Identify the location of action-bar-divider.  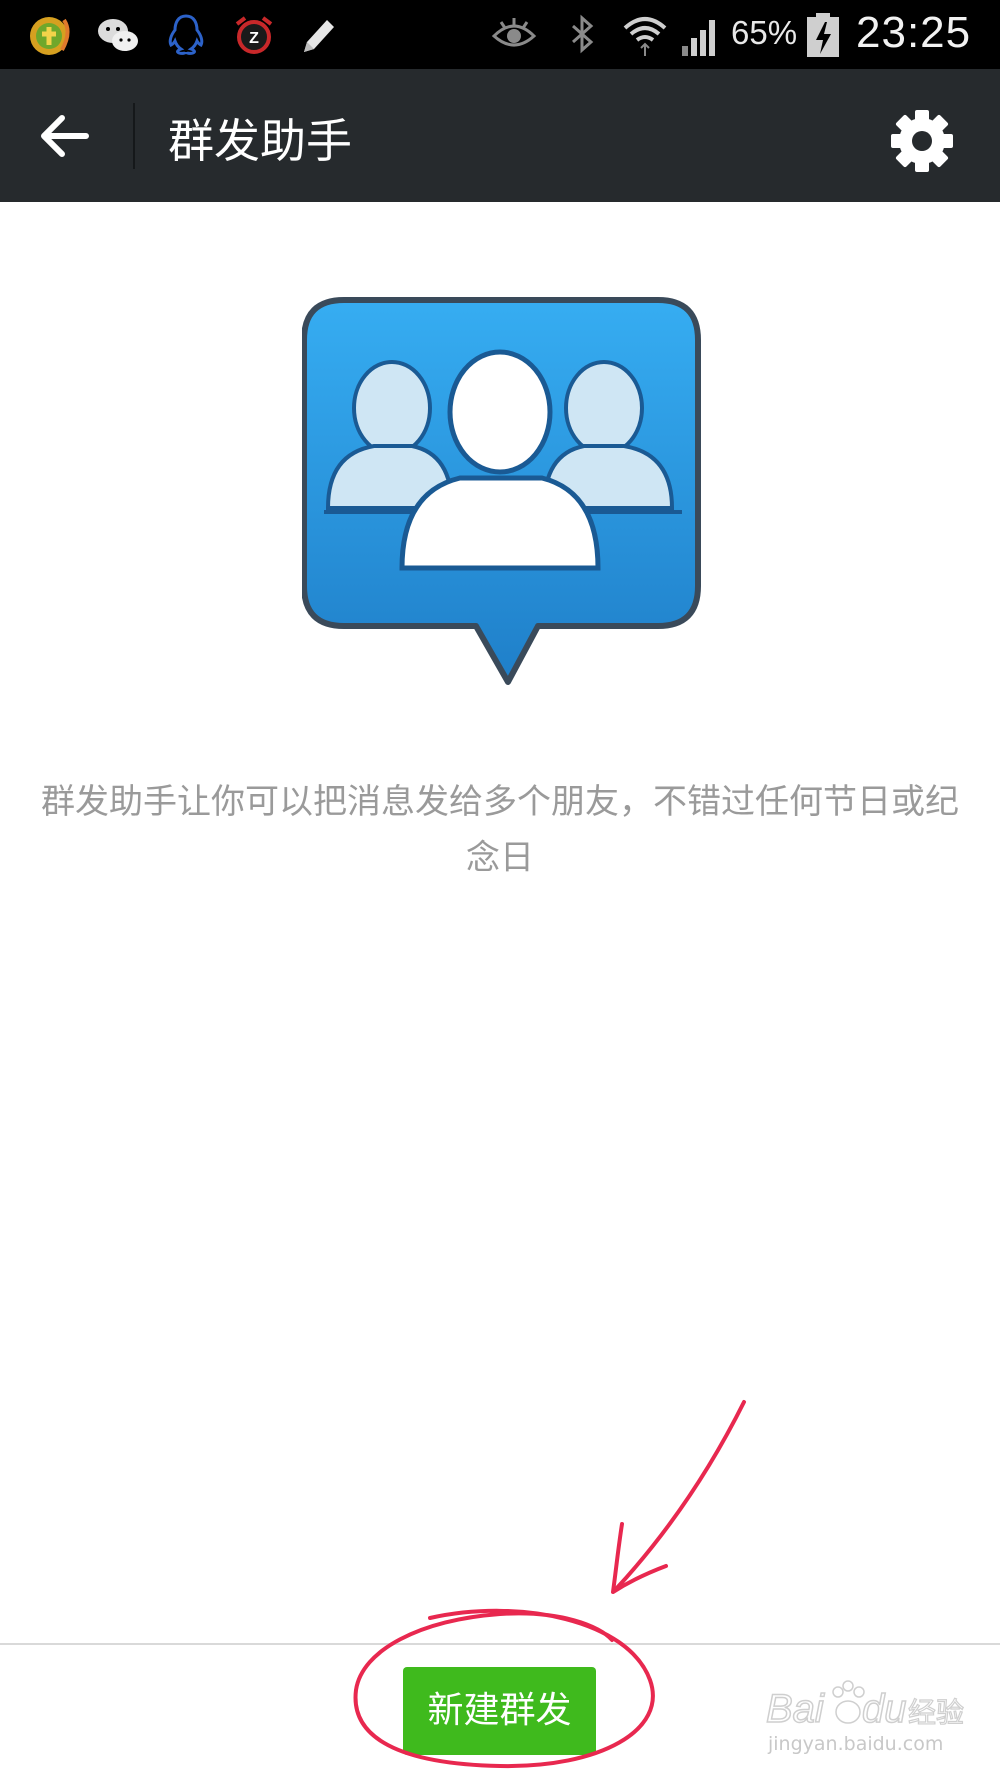
(134, 136).